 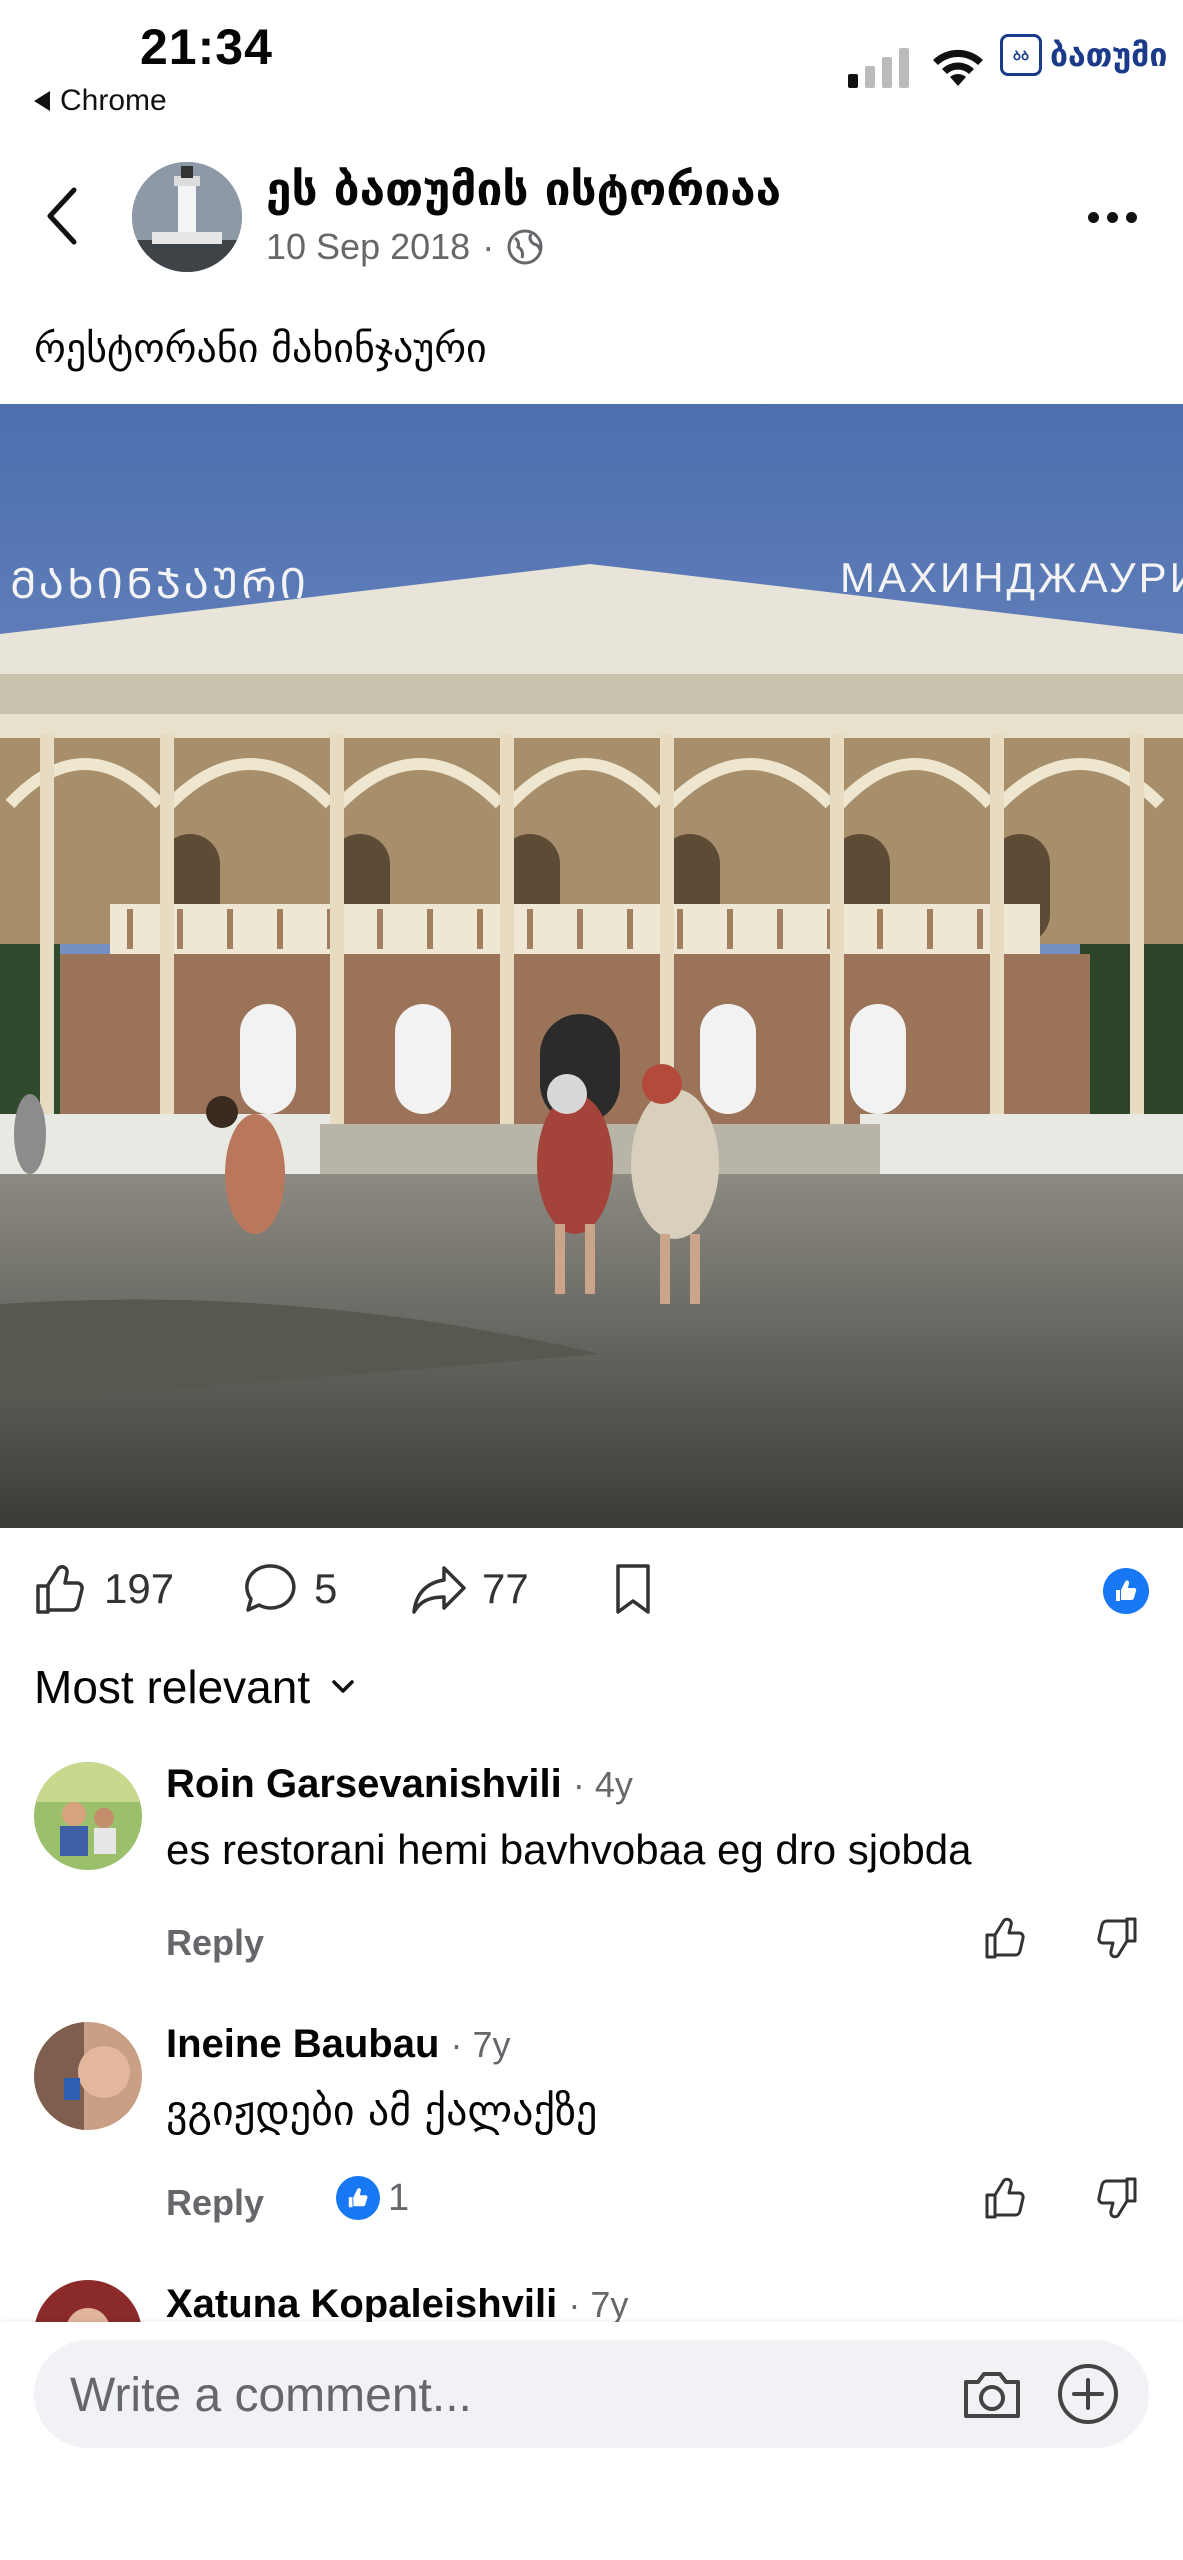 I want to click on comment-count: 5, so click(x=326, y=1588).